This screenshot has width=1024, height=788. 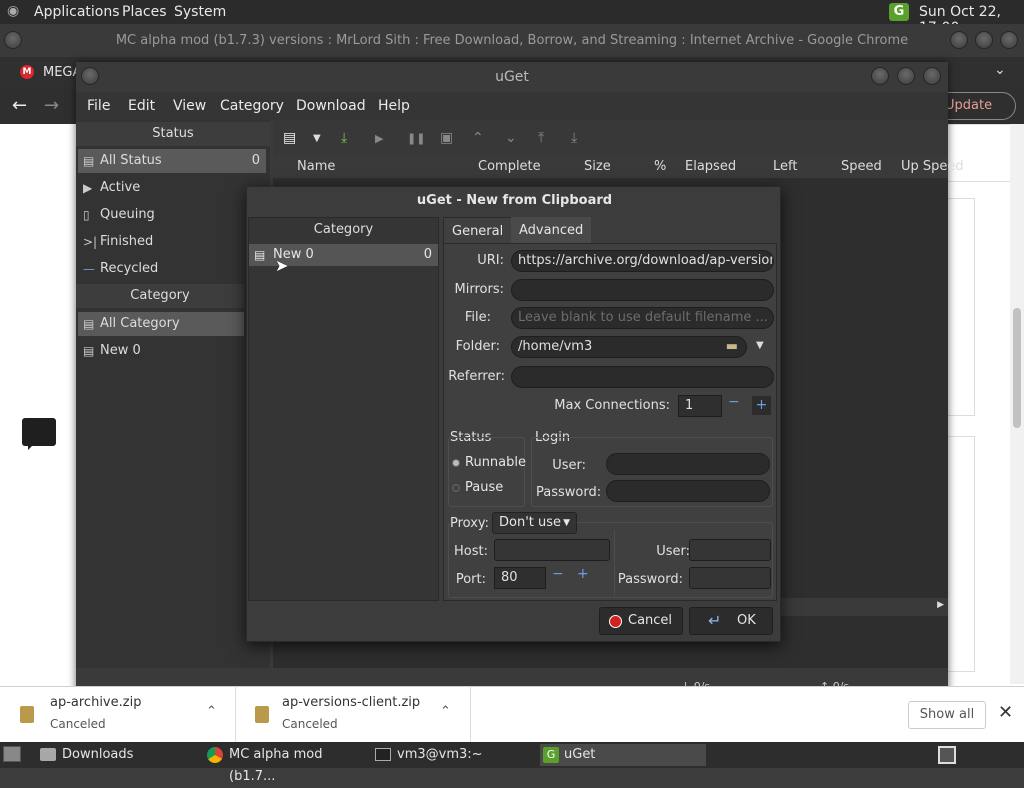 What do you see at coordinates (289, 138) in the screenshot?
I see `new-download-icon: ▤` at bounding box center [289, 138].